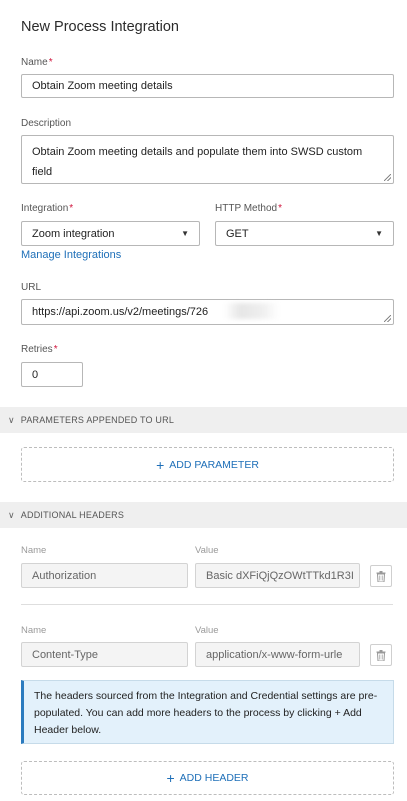  Describe the element at coordinates (104, 575) in the screenshot. I see `header-name-field: Authorization` at that location.